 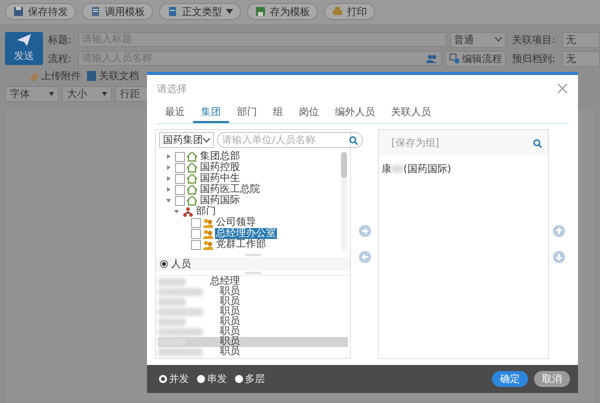 I want to click on paperclip-icon, so click(x=34, y=76).